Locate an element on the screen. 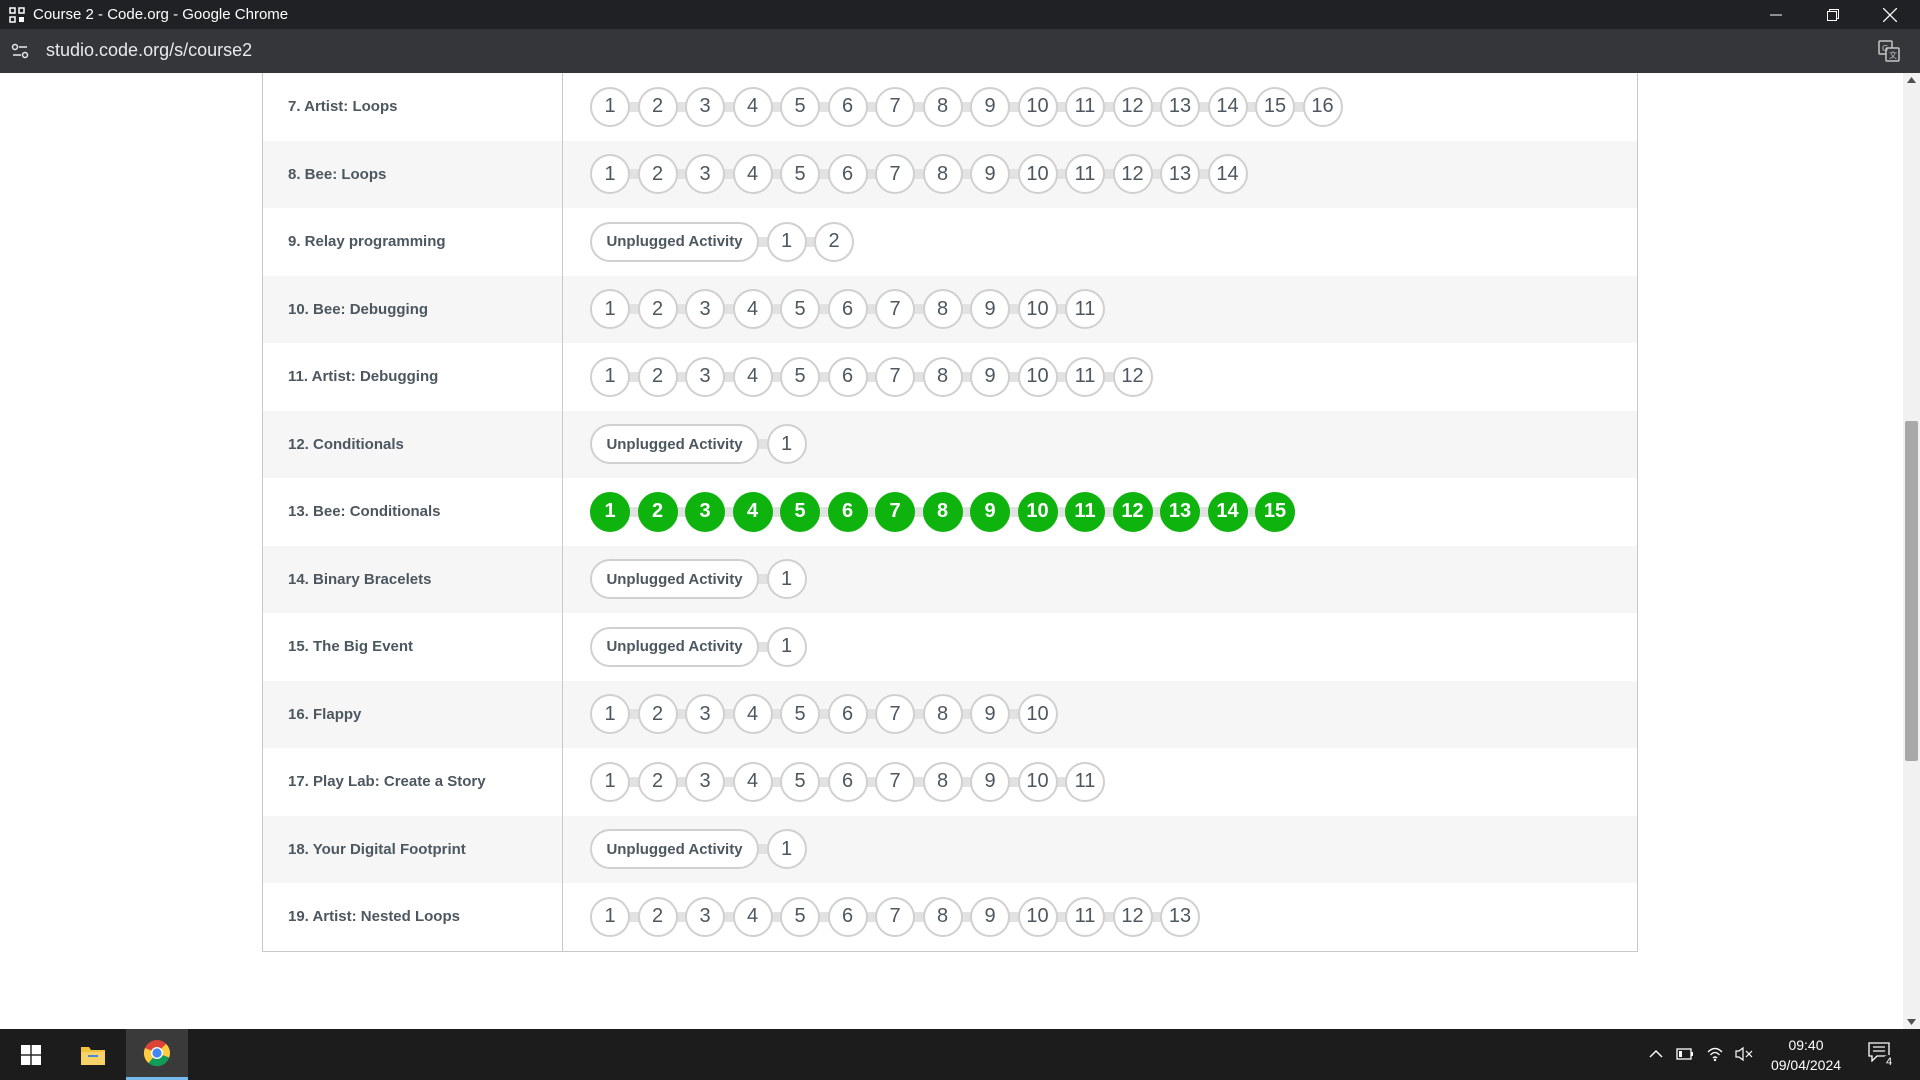 The height and width of the screenshot is (1080, 1920). lesson-name: 17. Play Lab: Create a Story is located at coordinates (413, 782).